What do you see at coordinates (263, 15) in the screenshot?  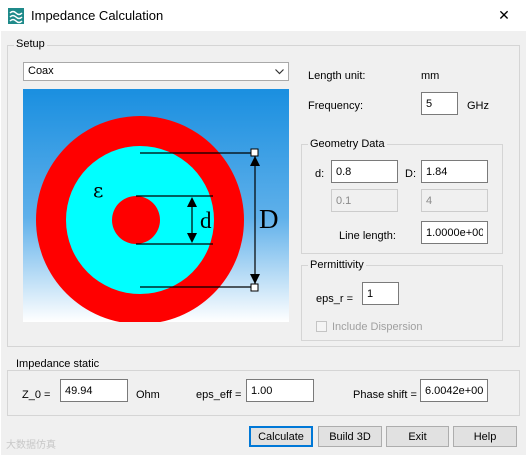 I see `title-bar: Impedance Calculation ✕` at bounding box center [263, 15].